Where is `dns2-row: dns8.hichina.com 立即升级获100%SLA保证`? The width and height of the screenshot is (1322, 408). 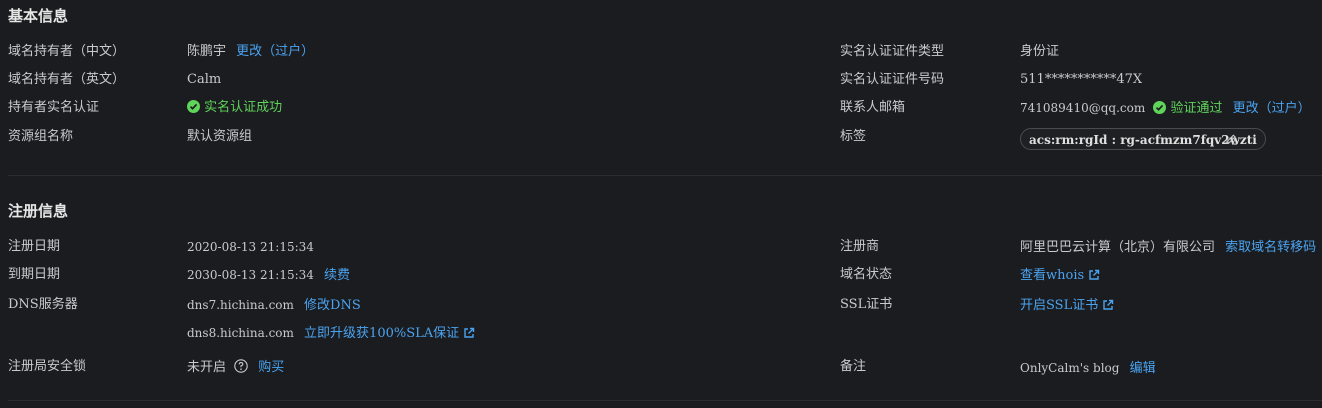
dns2-row: dns8.hichina.com 立即升级获100%SLA保证 is located at coordinates (331, 333).